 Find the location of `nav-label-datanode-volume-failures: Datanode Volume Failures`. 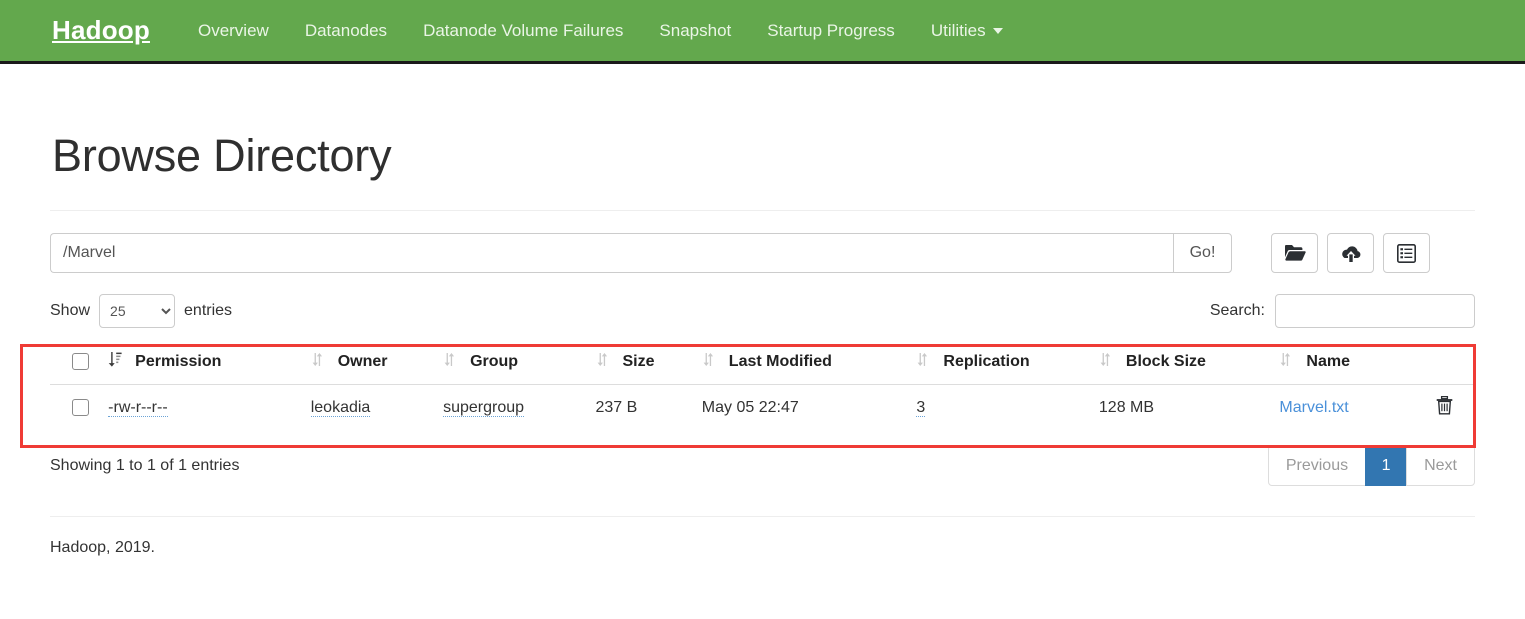

nav-label-datanode-volume-failures: Datanode Volume Failures is located at coordinates (523, 30).